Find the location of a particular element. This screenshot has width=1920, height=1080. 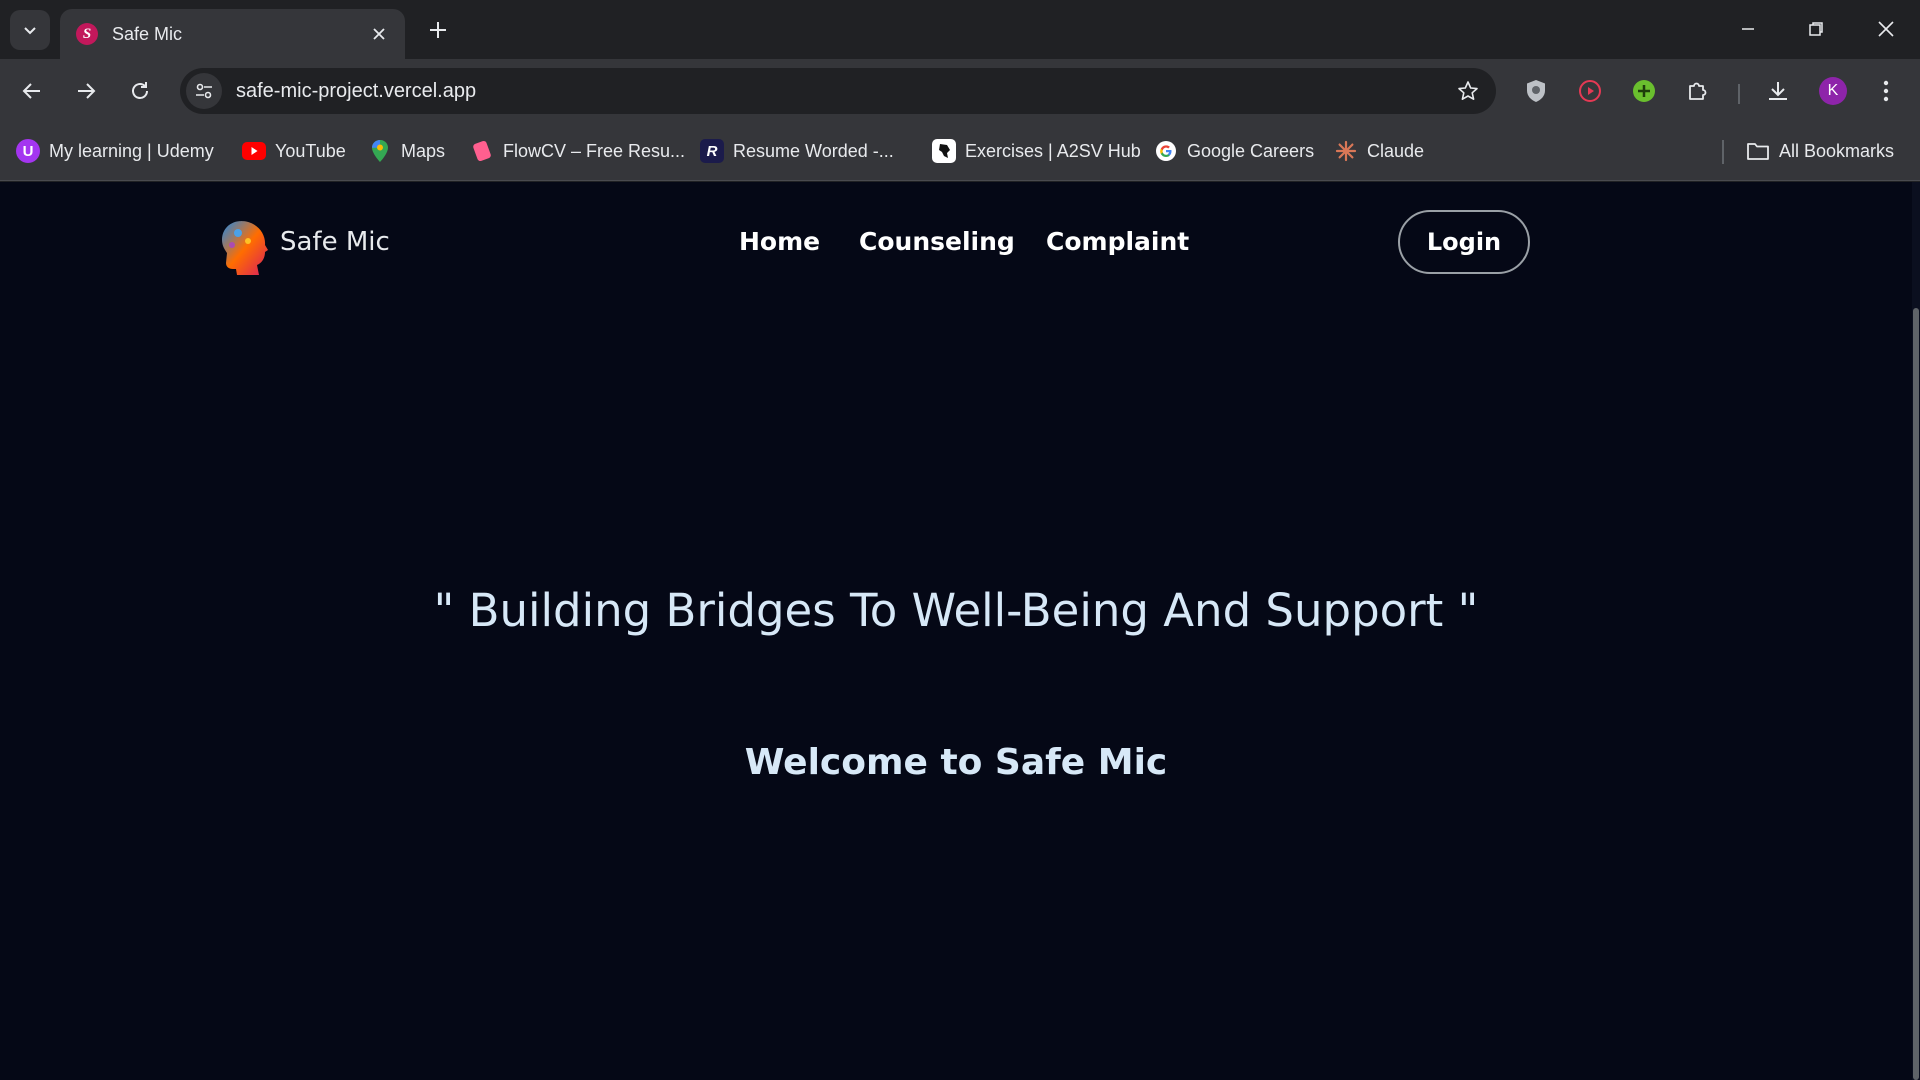

flowcv-icon is located at coordinates (482, 151).